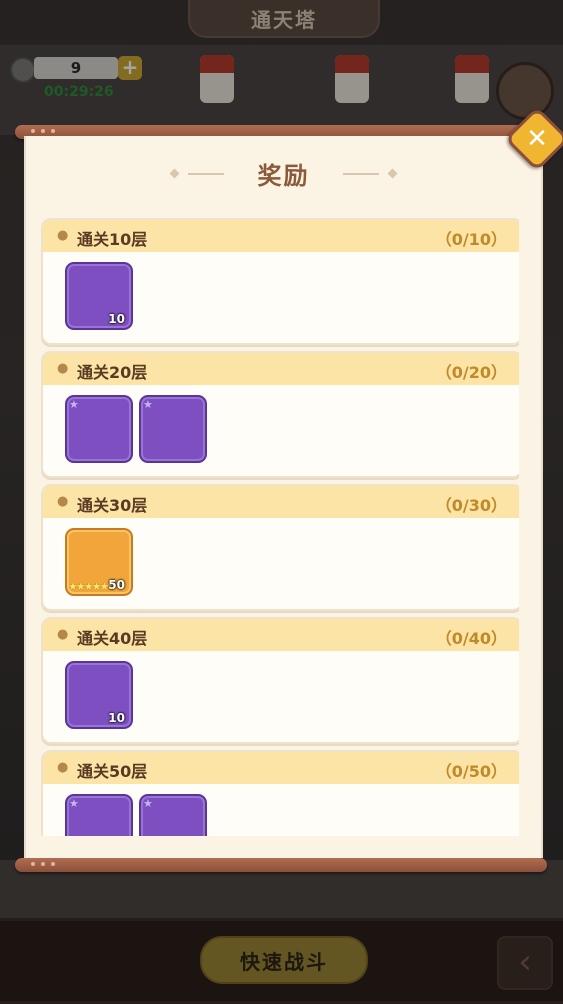 This screenshot has width=563, height=1004. I want to click on star-rating: ★★★★★, so click(88, 586).